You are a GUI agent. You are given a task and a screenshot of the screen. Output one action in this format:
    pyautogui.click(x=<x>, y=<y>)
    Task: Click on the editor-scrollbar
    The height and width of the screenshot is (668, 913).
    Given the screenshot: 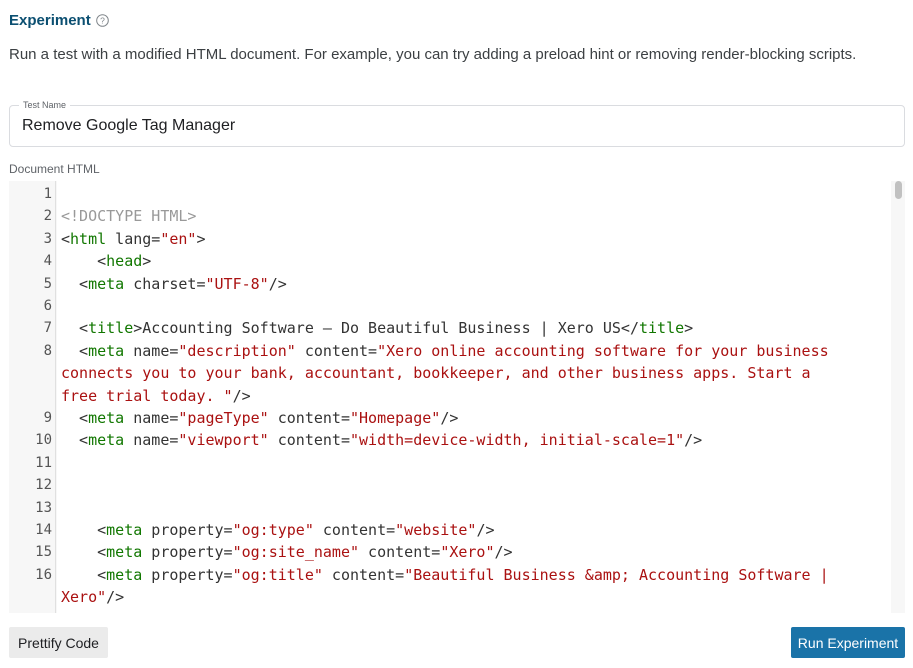 What is the action you would take?
    pyautogui.click(x=898, y=397)
    